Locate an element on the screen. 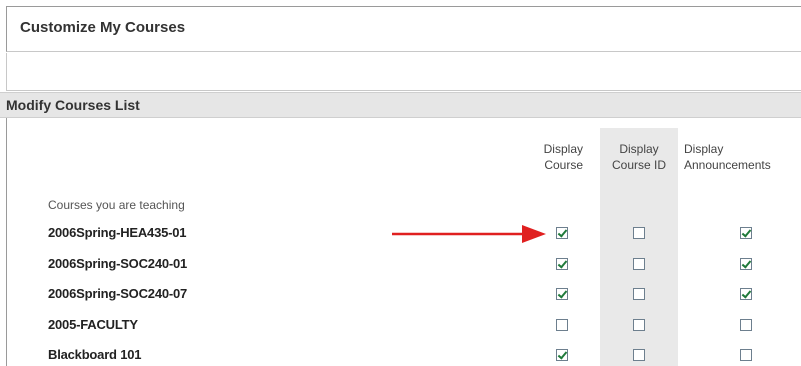 The height and width of the screenshot is (366, 801). section-header: Modify Courses List is located at coordinates (400, 105).